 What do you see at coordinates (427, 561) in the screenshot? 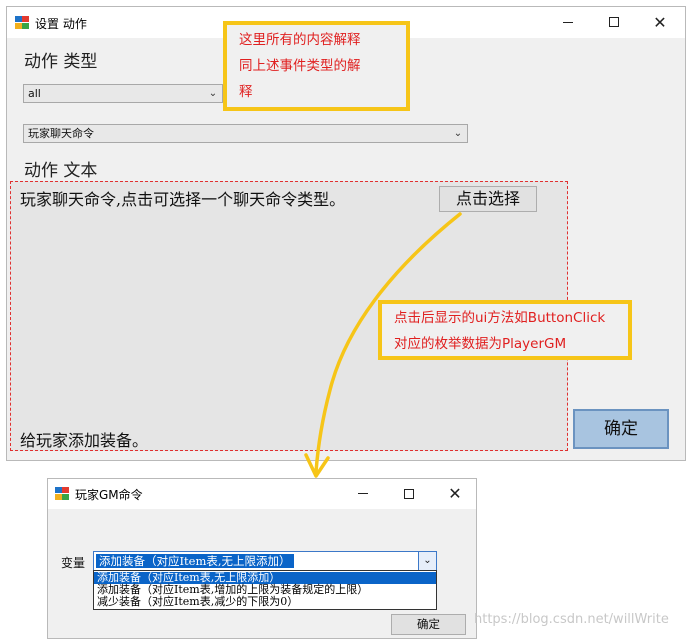
I see `chevron-down-icon: ⌄` at bounding box center [427, 561].